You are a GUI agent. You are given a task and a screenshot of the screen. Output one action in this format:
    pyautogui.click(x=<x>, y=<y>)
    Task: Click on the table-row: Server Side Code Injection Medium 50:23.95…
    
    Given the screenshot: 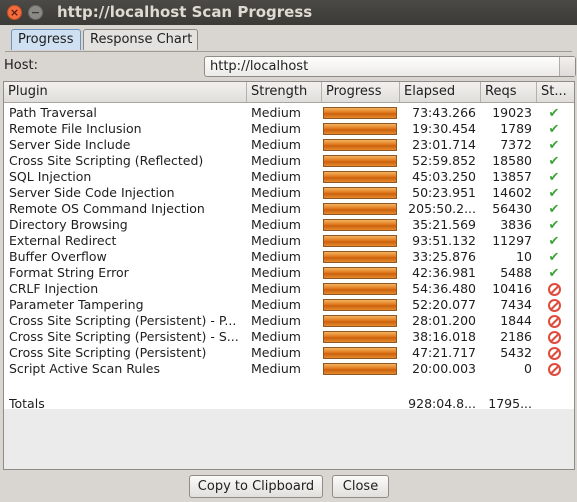 What is the action you would take?
    pyautogui.click(x=289, y=193)
    